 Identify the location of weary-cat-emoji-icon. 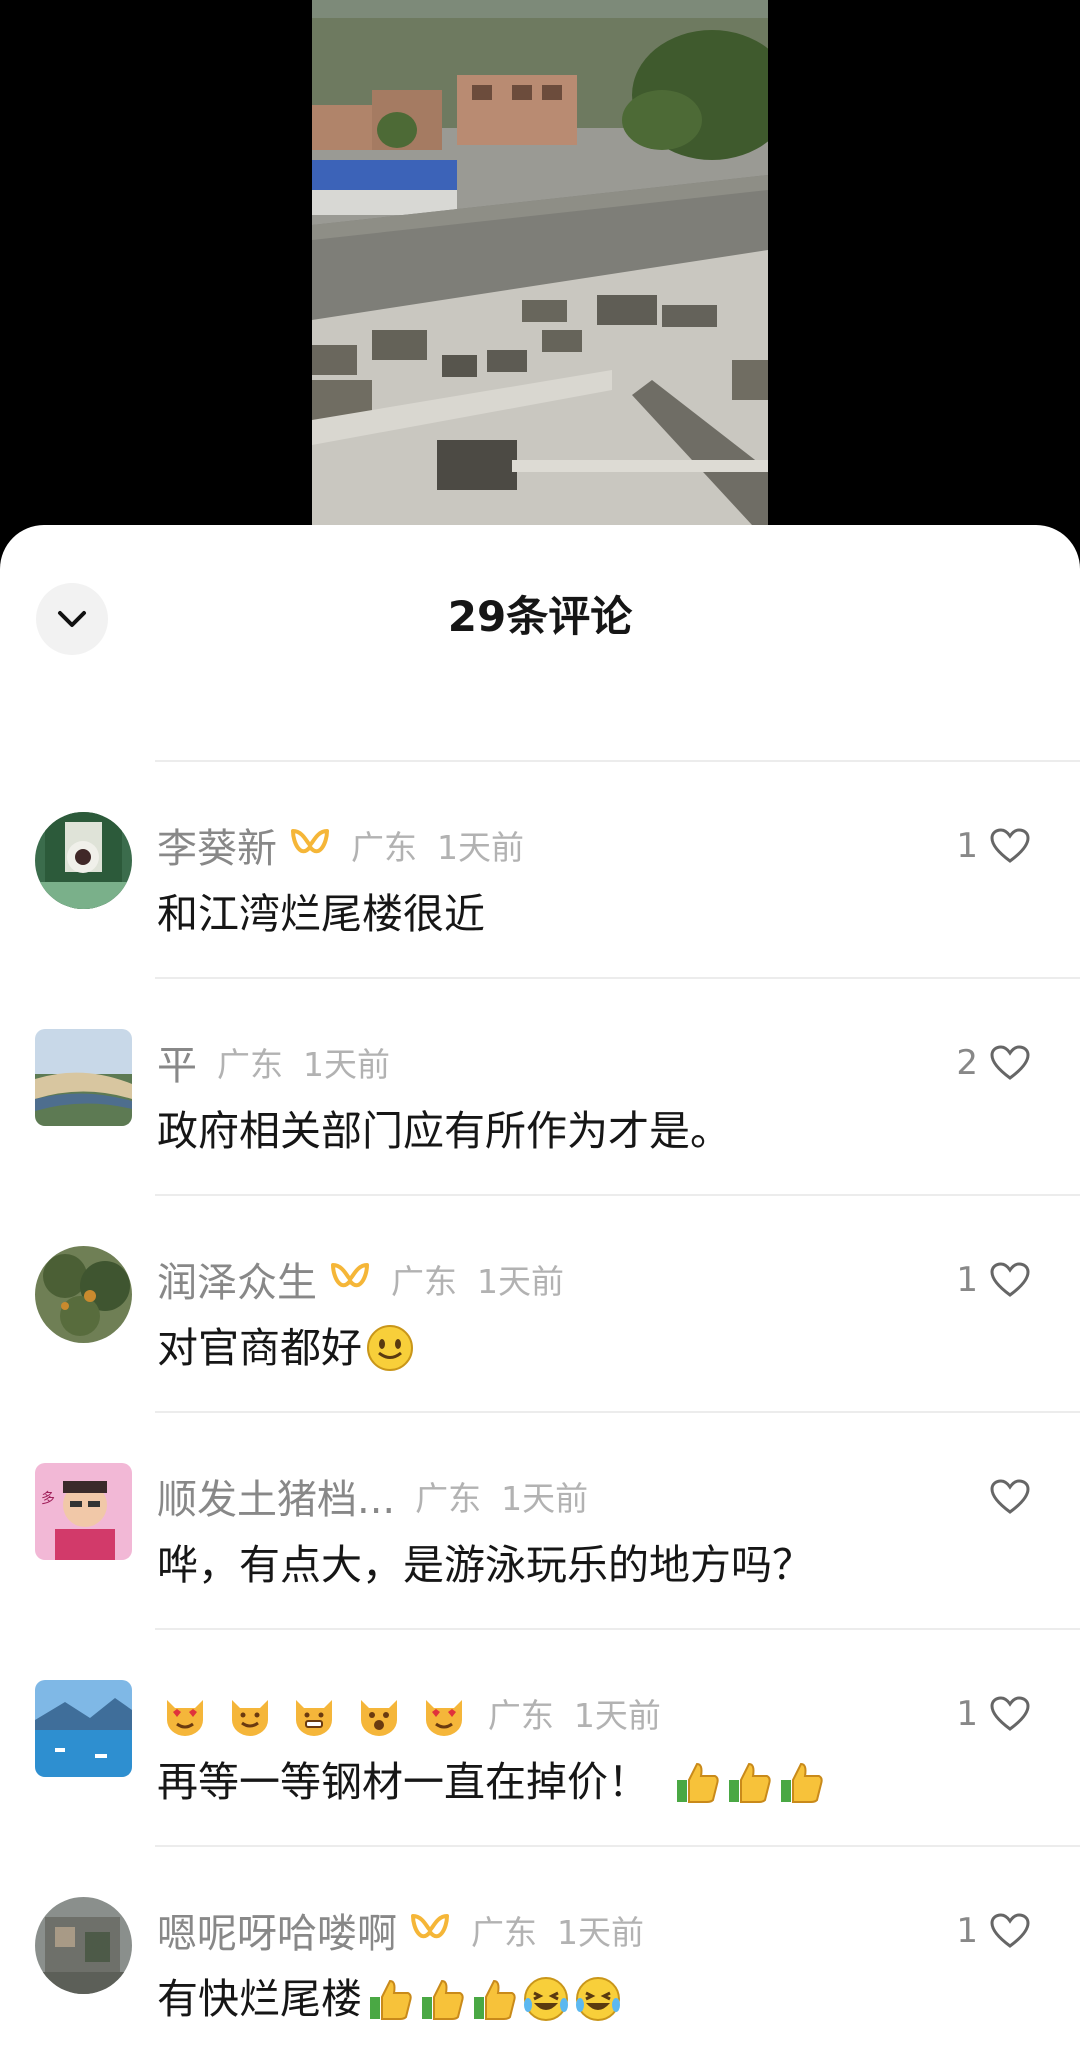
(379, 1714).